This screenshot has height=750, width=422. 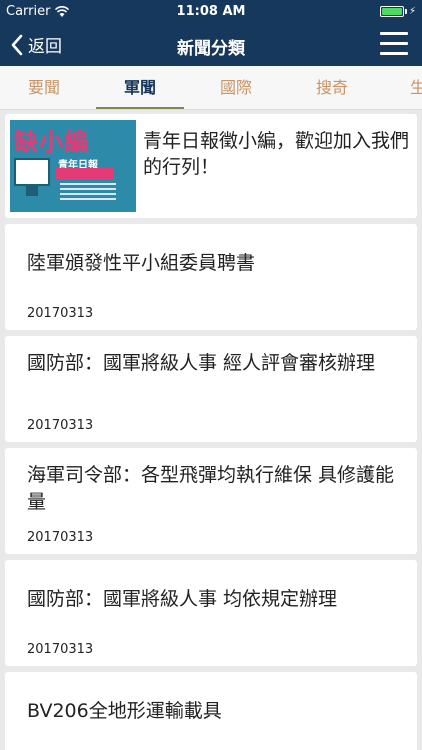 I want to click on tab-military: 軍聞, so click(x=140, y=87).